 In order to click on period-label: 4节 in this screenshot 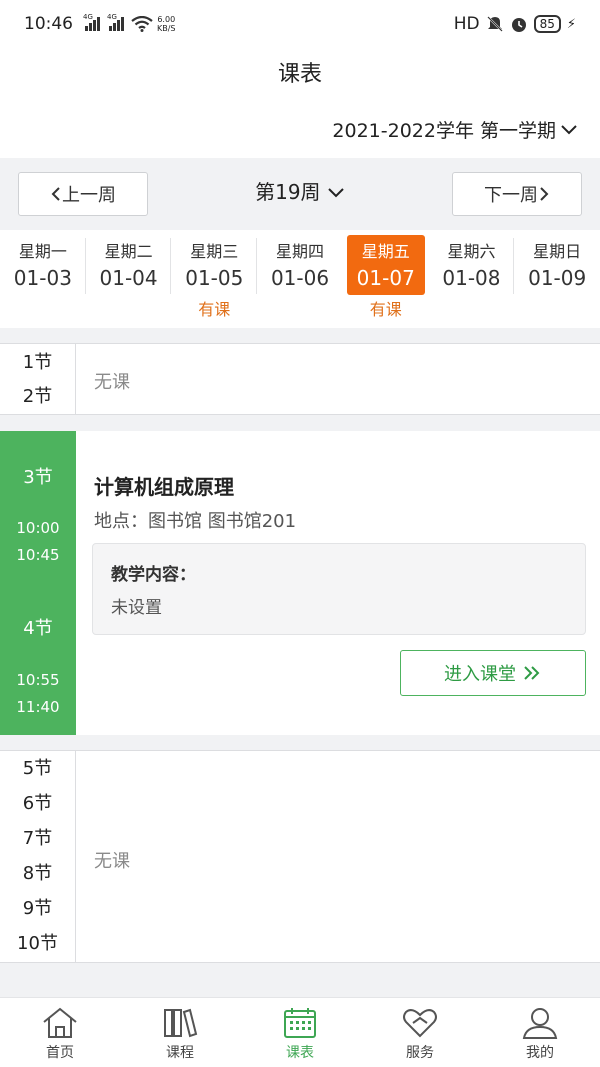, I will do `click(38, 628)`.